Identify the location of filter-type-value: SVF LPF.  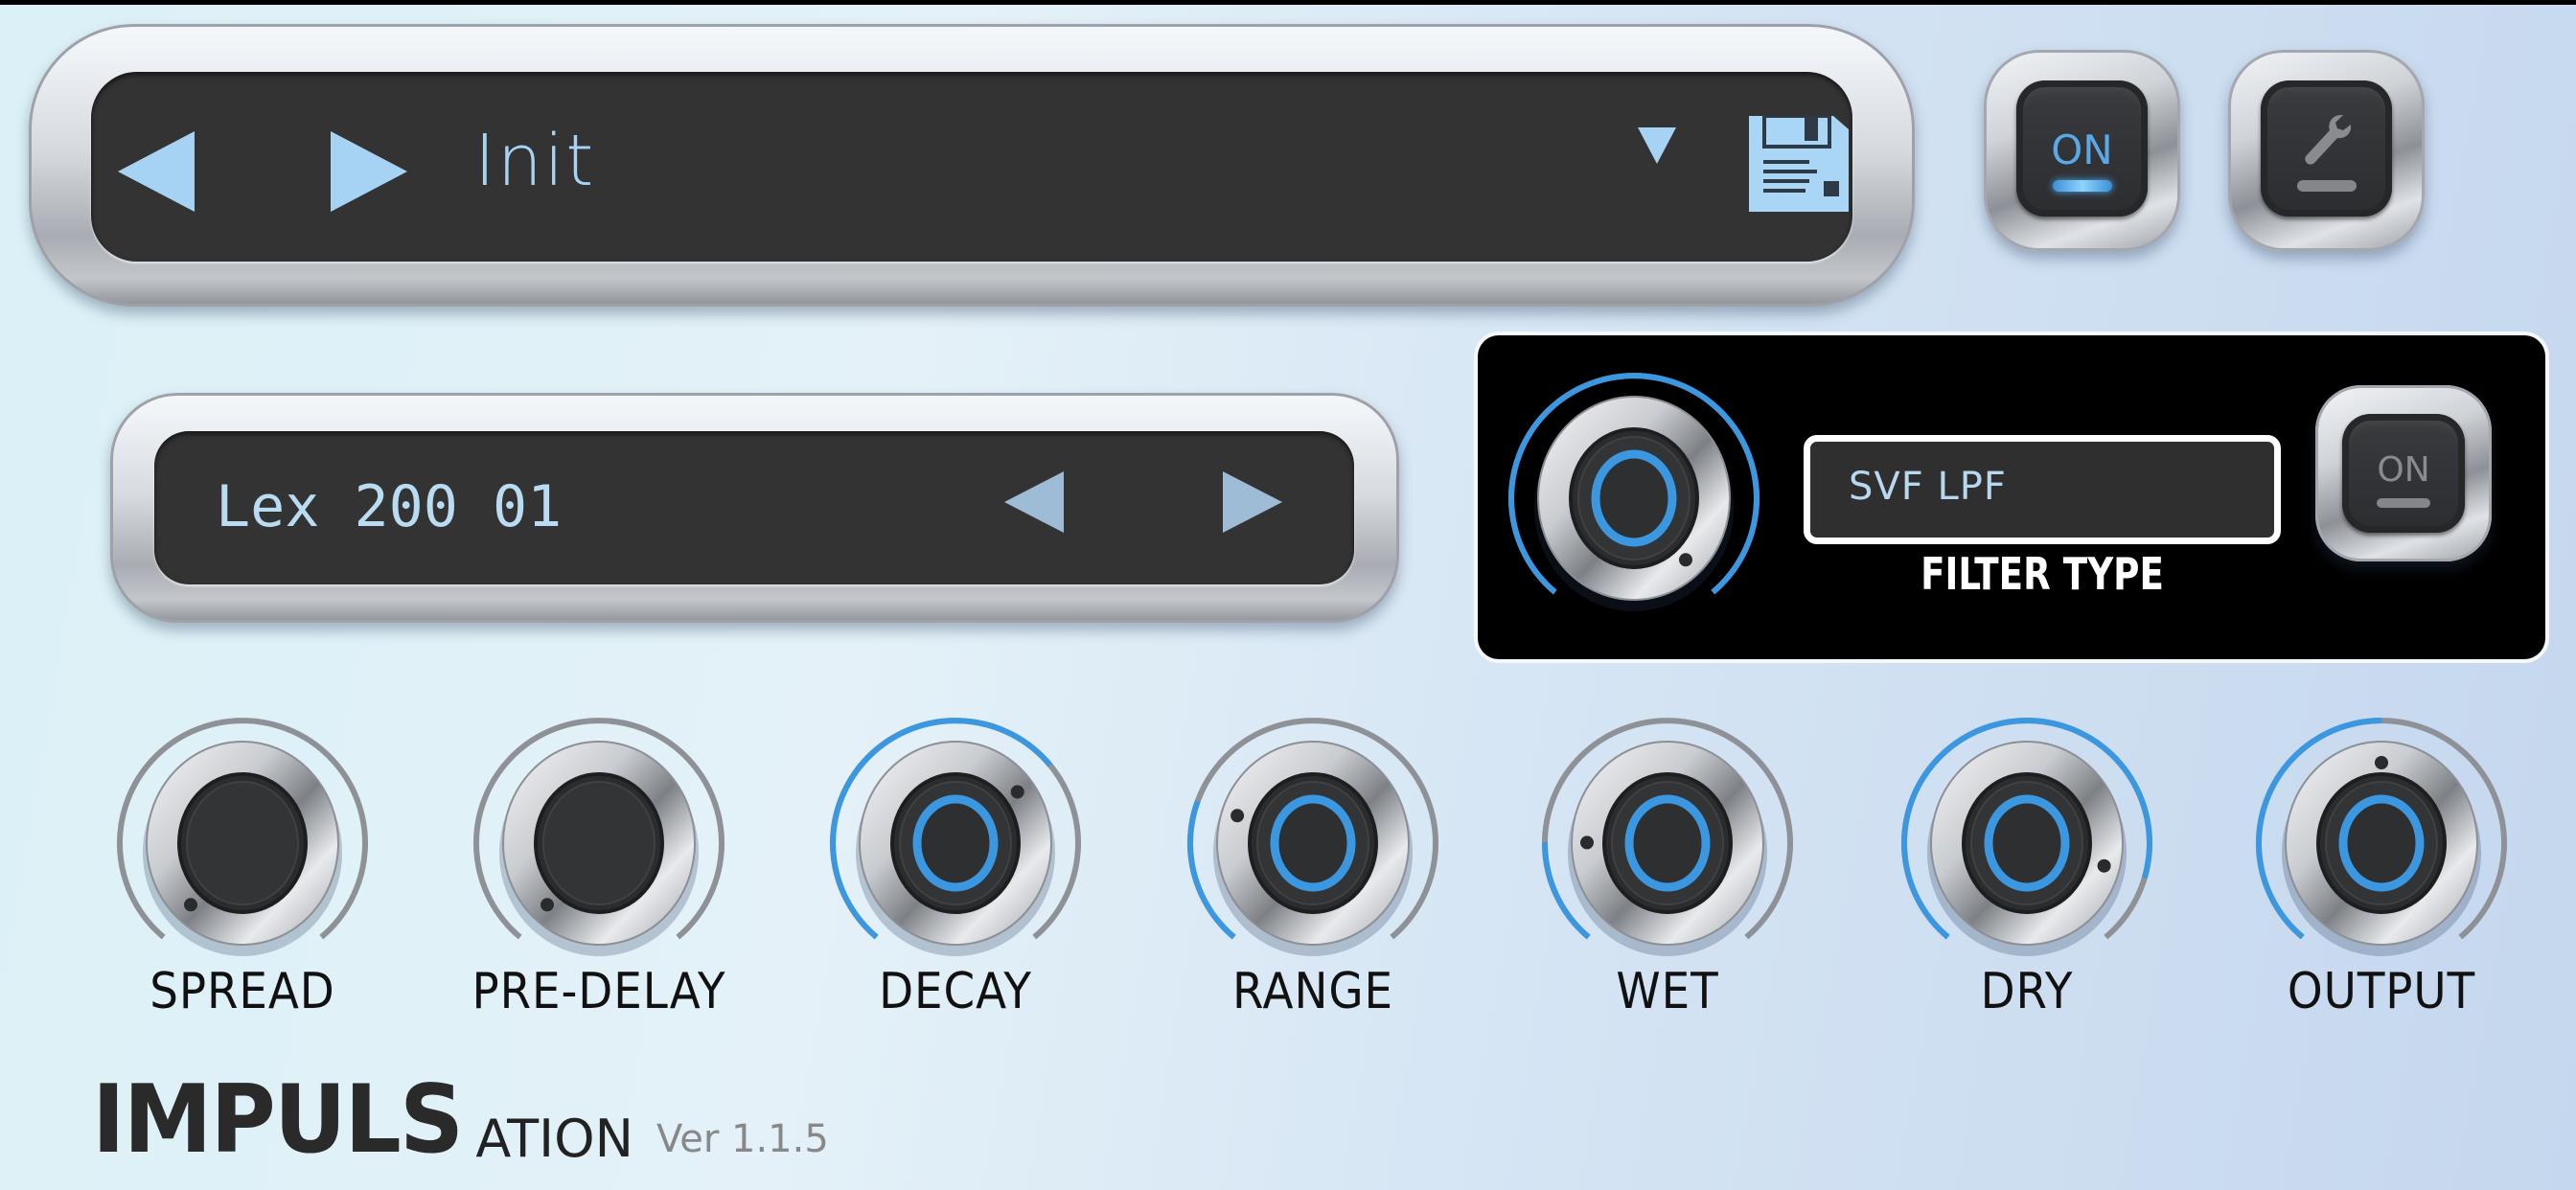
(1928, 487).